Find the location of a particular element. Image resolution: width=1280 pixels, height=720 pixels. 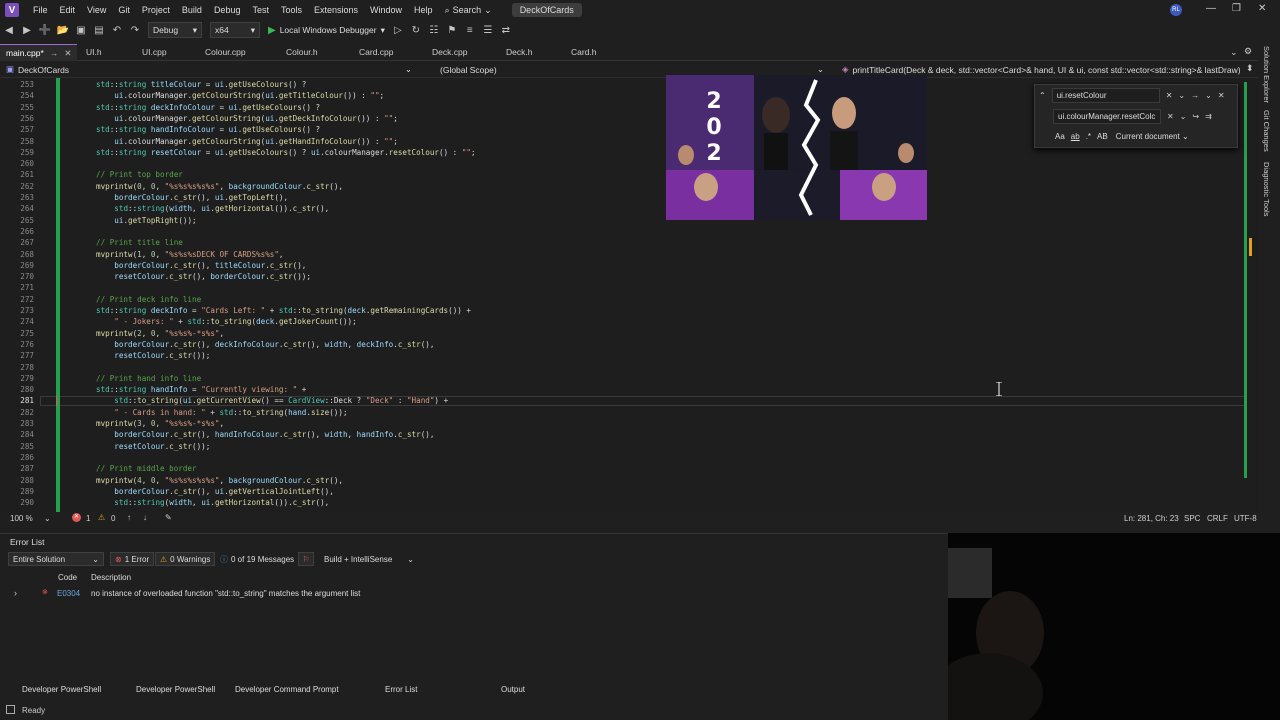

find-input: ui.resetColour is located at coordinates (1105, 95).